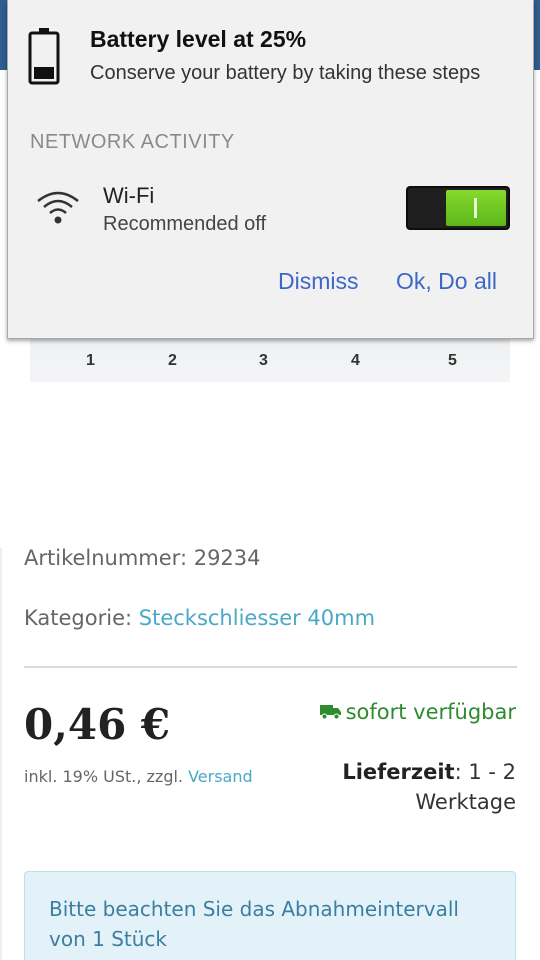  Describe the element at coordinates (446, 281) in the screenshot. I see `ok-do-all-button: Ok, Do all` at that location.